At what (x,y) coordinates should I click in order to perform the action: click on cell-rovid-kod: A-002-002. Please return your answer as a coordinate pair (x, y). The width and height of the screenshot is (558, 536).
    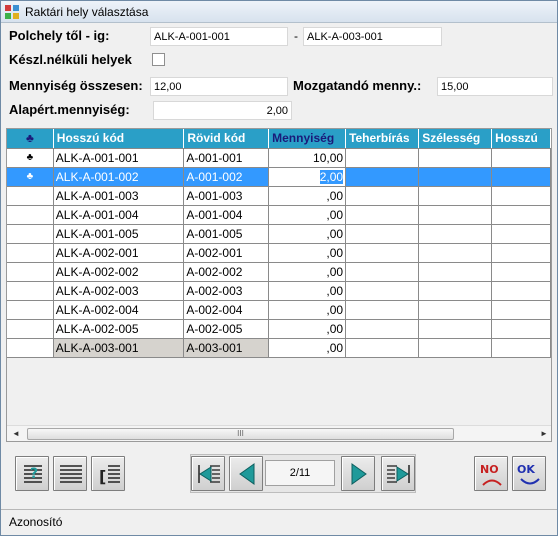
    Looking at the image, I should click on (226, 272).